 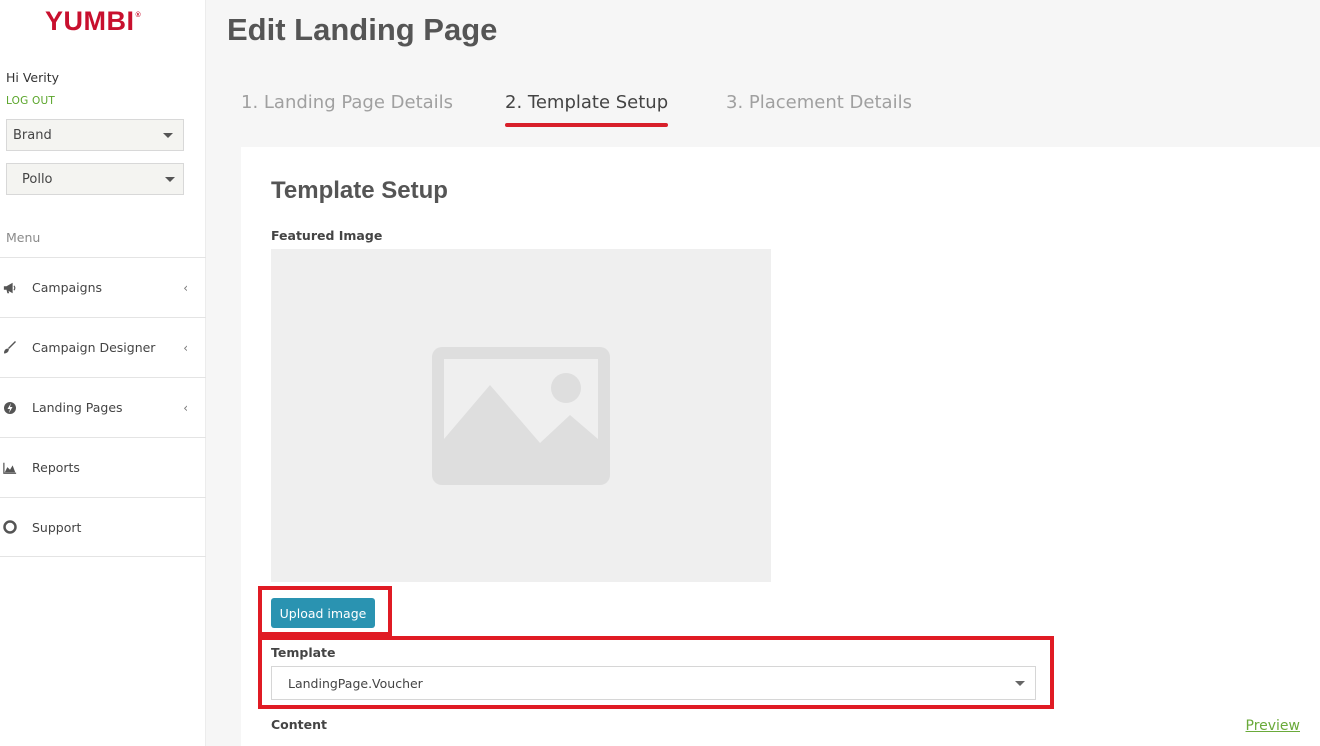 I want to click on sidebar-item-label: Reports, so click(x=56, y=467).